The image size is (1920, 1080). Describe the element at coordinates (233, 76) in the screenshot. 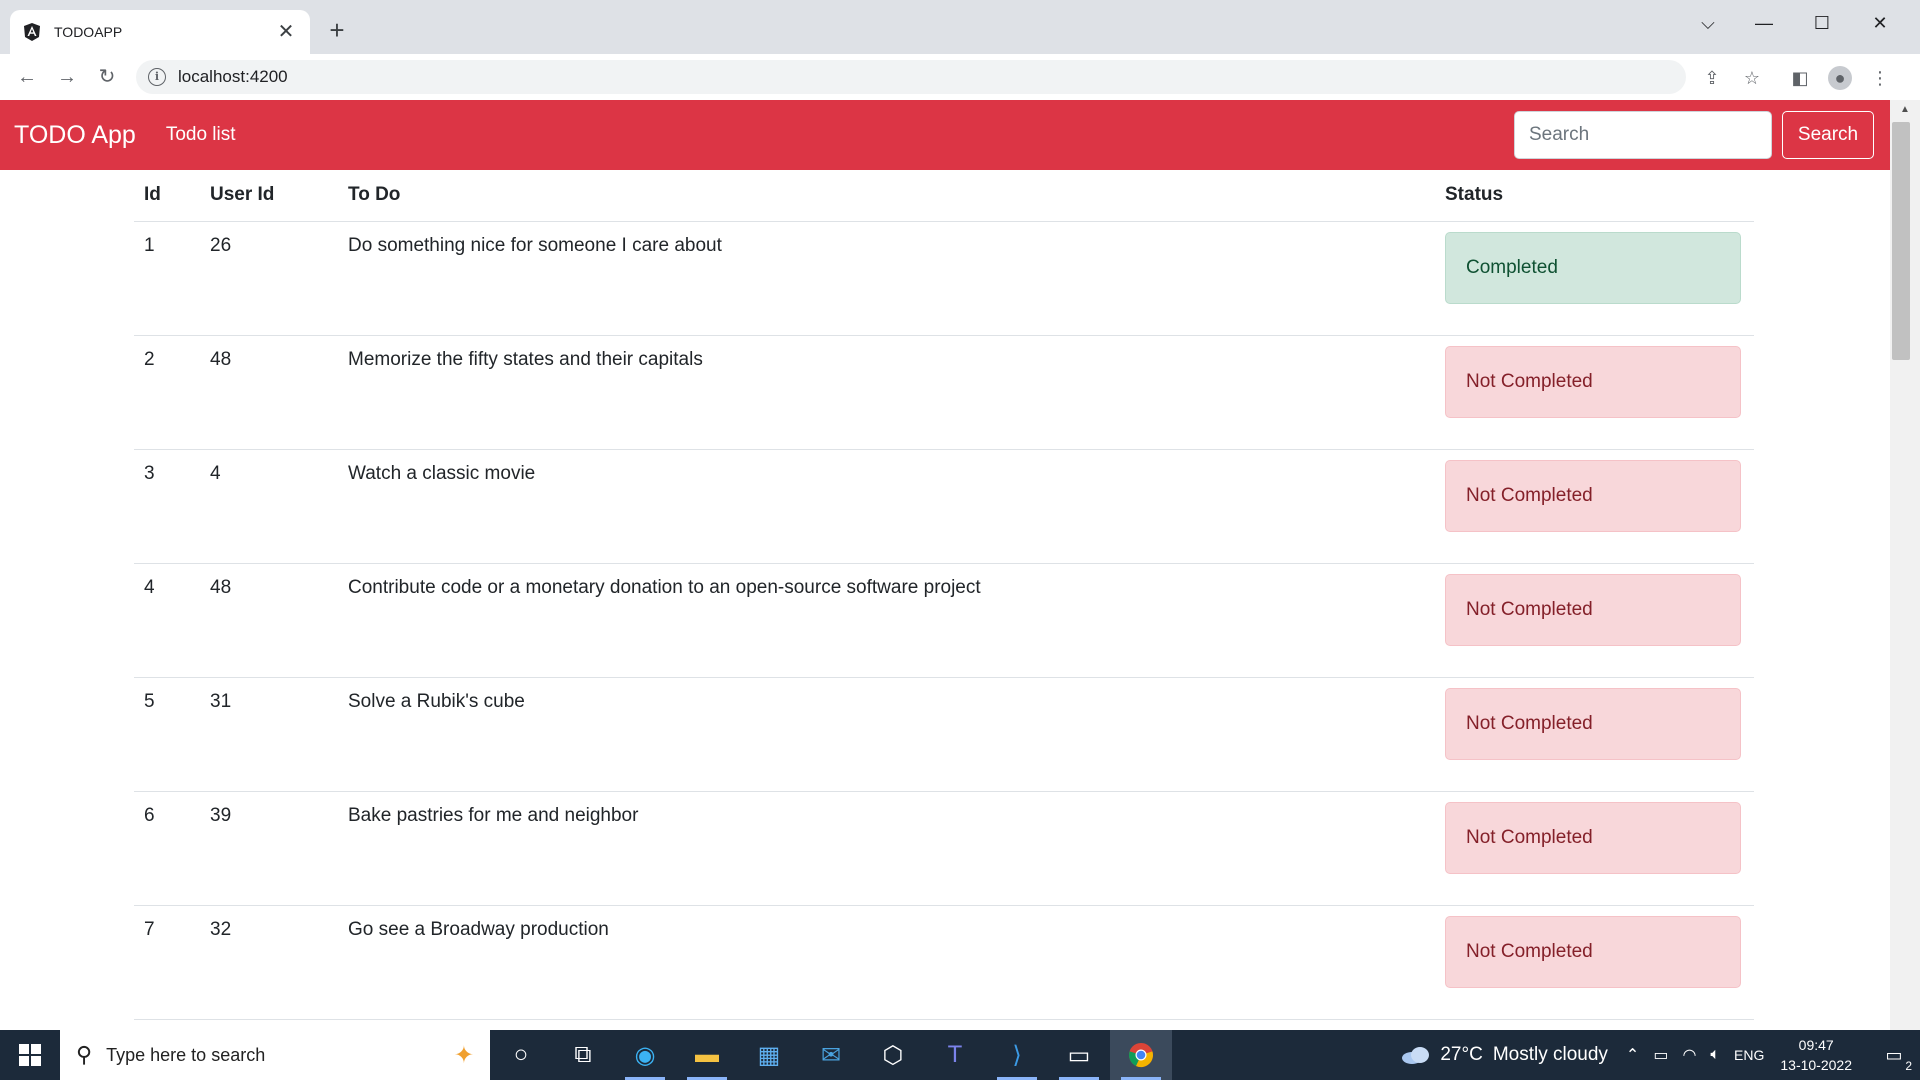

I see `url-text: localhost:4200` at that location.